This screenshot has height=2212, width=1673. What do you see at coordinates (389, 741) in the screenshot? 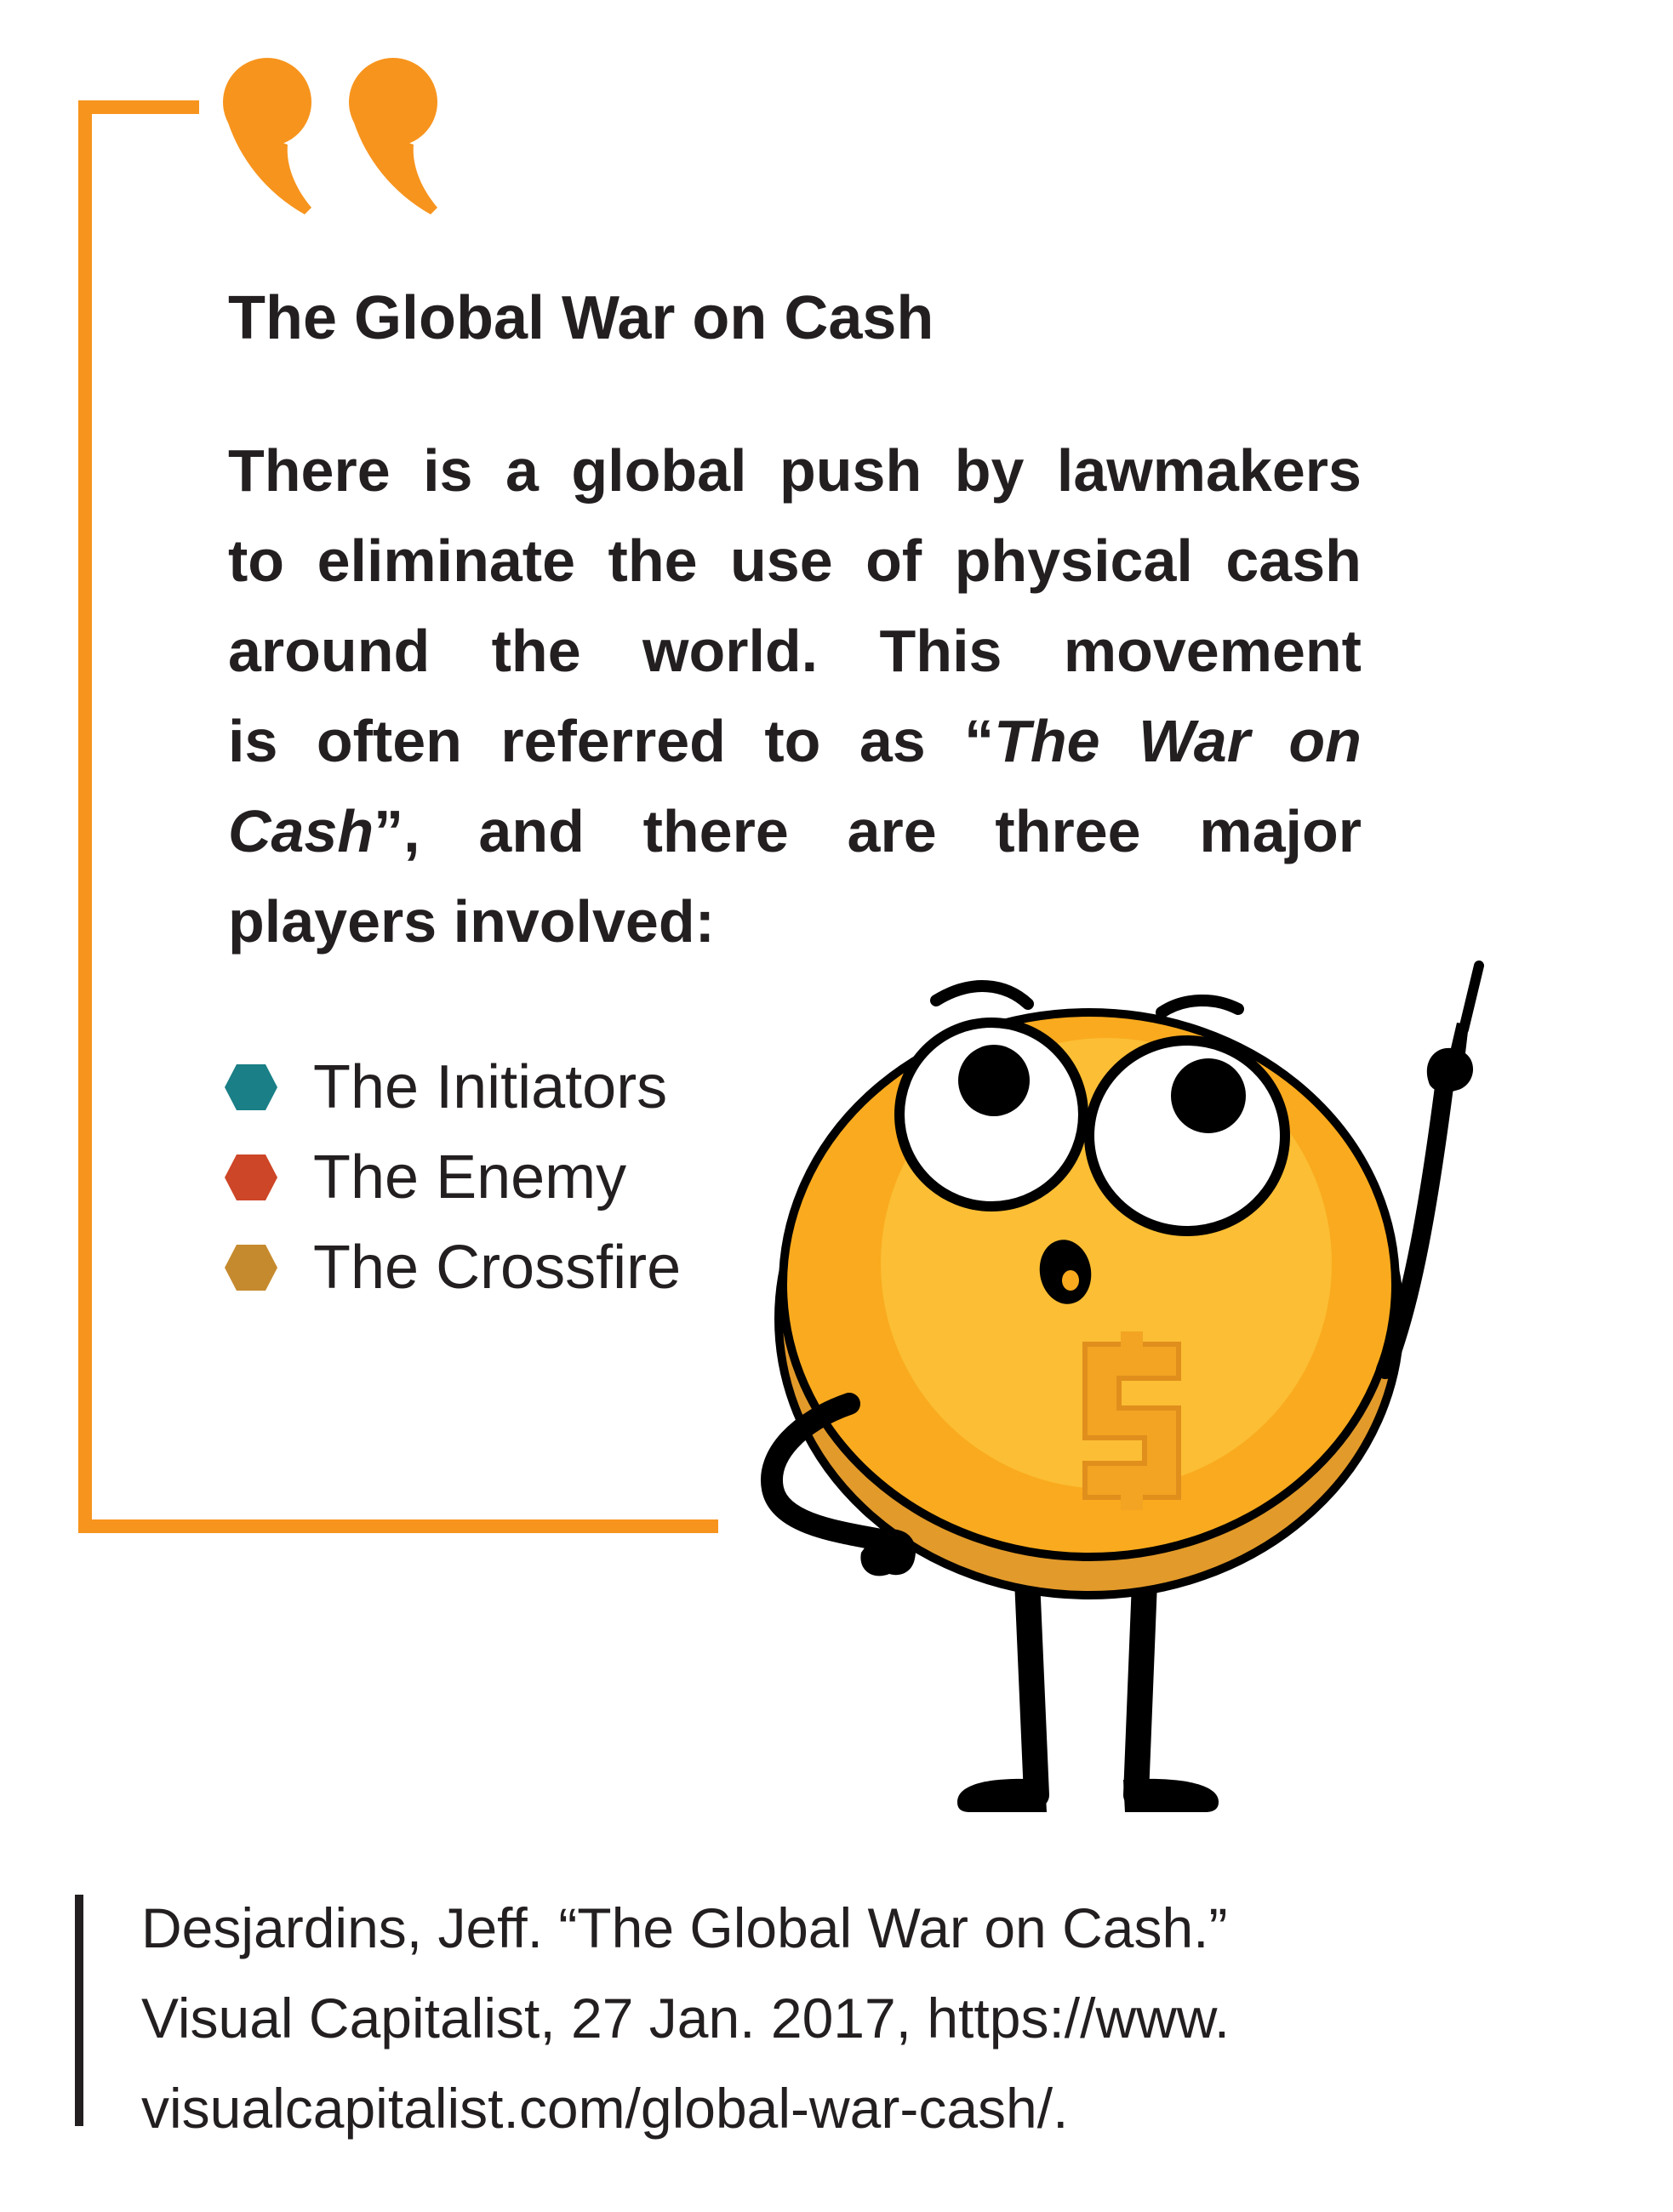
I see `intro-word: often` at bounding box center [389, 741].